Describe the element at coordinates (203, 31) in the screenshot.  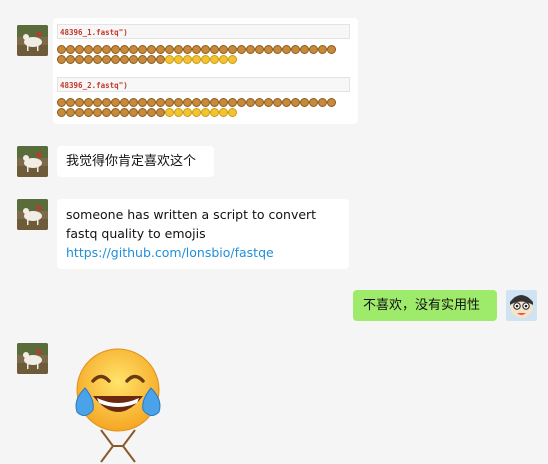
I see `code-line-1: 48396_1.fastq")` at that location.